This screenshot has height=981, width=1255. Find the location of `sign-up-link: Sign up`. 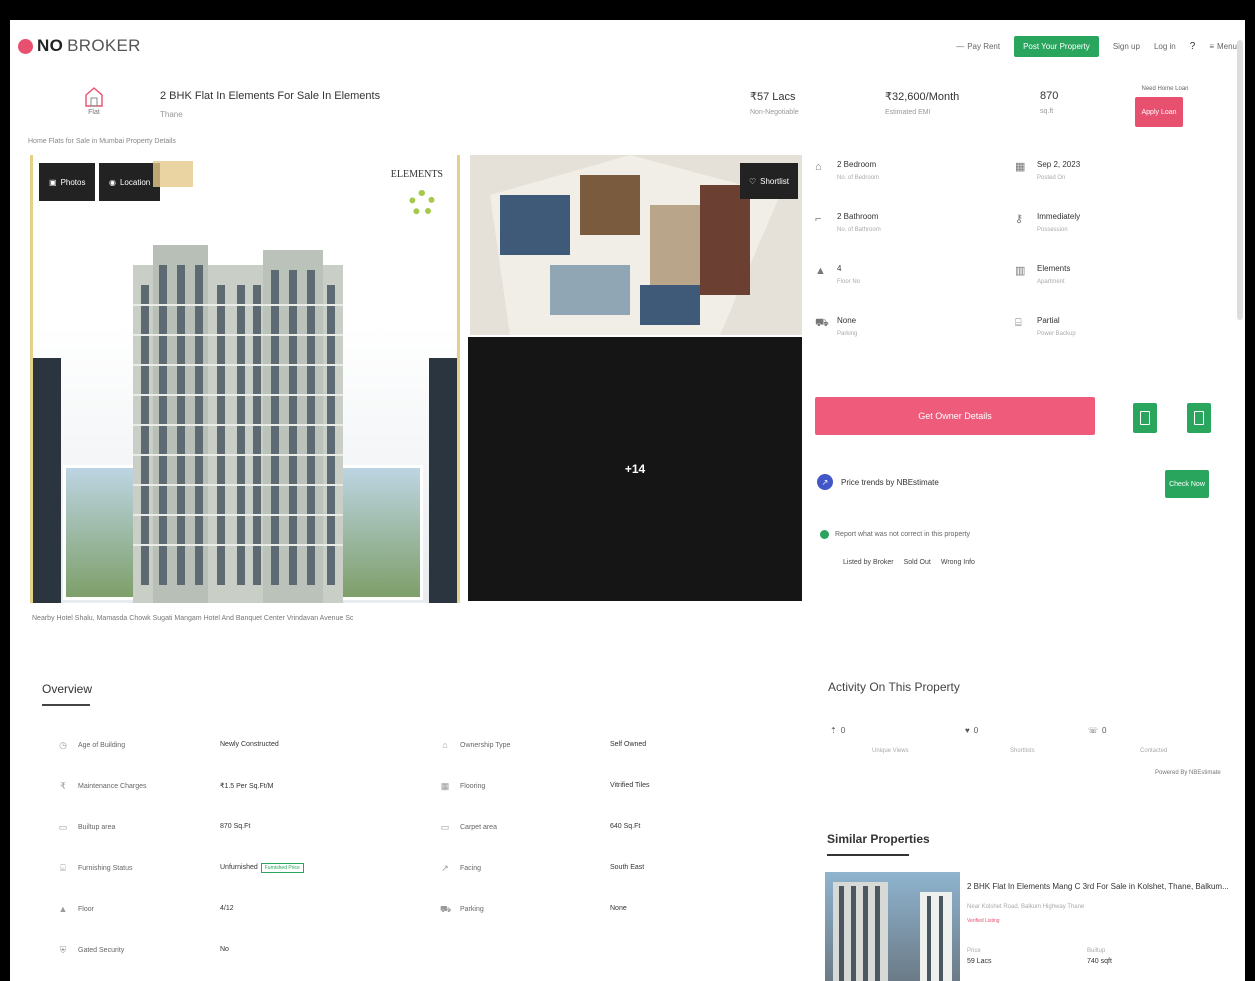

sign-up-link: Sign up is located at coordinates (1126, 46).